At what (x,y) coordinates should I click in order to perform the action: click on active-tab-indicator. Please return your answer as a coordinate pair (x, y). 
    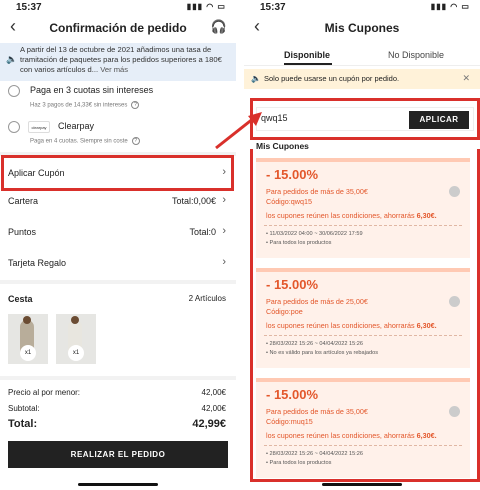
    Looking at the image, I should click on (308, 64).